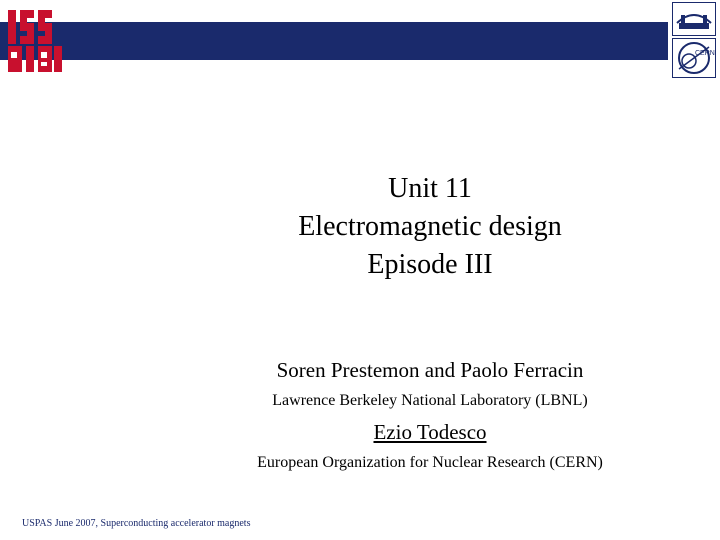 The image size is (720, 540). Describe the element at coordinates (36, 41) in the screenshot. I see `uspas-logo` at that location.